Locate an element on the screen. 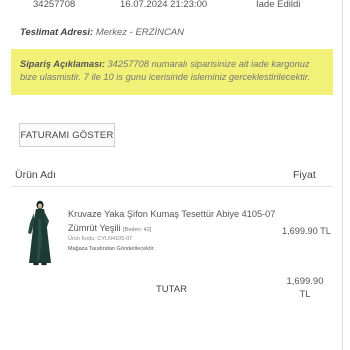 This screenshot has width=350, height=350. product-size: [Beden: 42] is located at coordinates (137, 230).